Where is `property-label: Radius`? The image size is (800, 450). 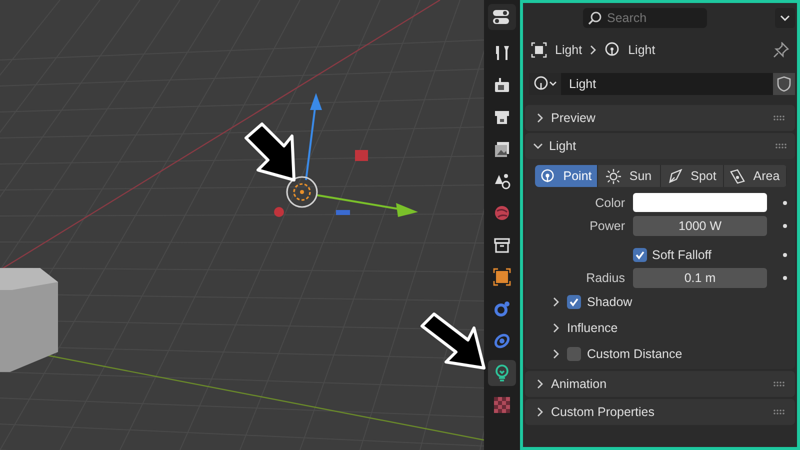
property-label: Radius is located at coordinates (605, 277).